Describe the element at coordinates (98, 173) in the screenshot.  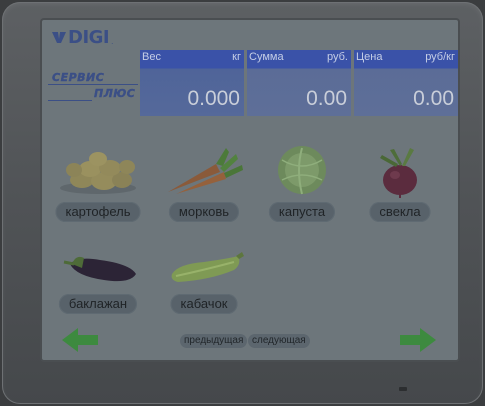
I see `potato-icon` at that location.